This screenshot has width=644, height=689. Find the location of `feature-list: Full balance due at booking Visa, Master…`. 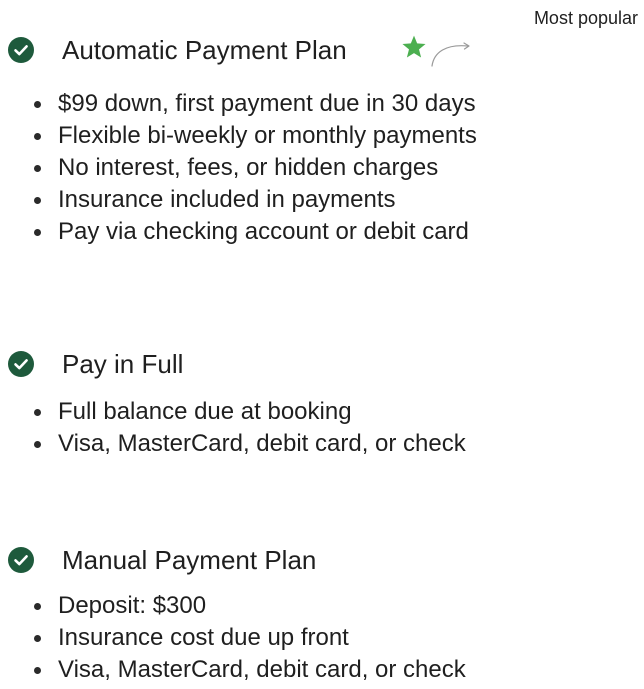

feature-list: Full balance due at booking Visa, Master… is located at coordinates (322, 428).